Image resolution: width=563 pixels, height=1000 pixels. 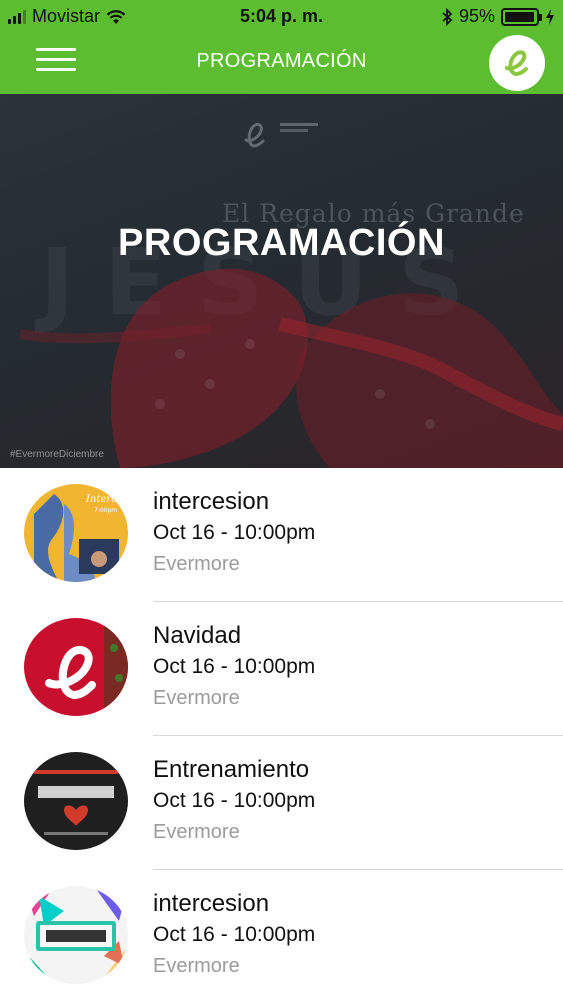 I want to click on navidad-thumbnail, so click(x=76, y=667).